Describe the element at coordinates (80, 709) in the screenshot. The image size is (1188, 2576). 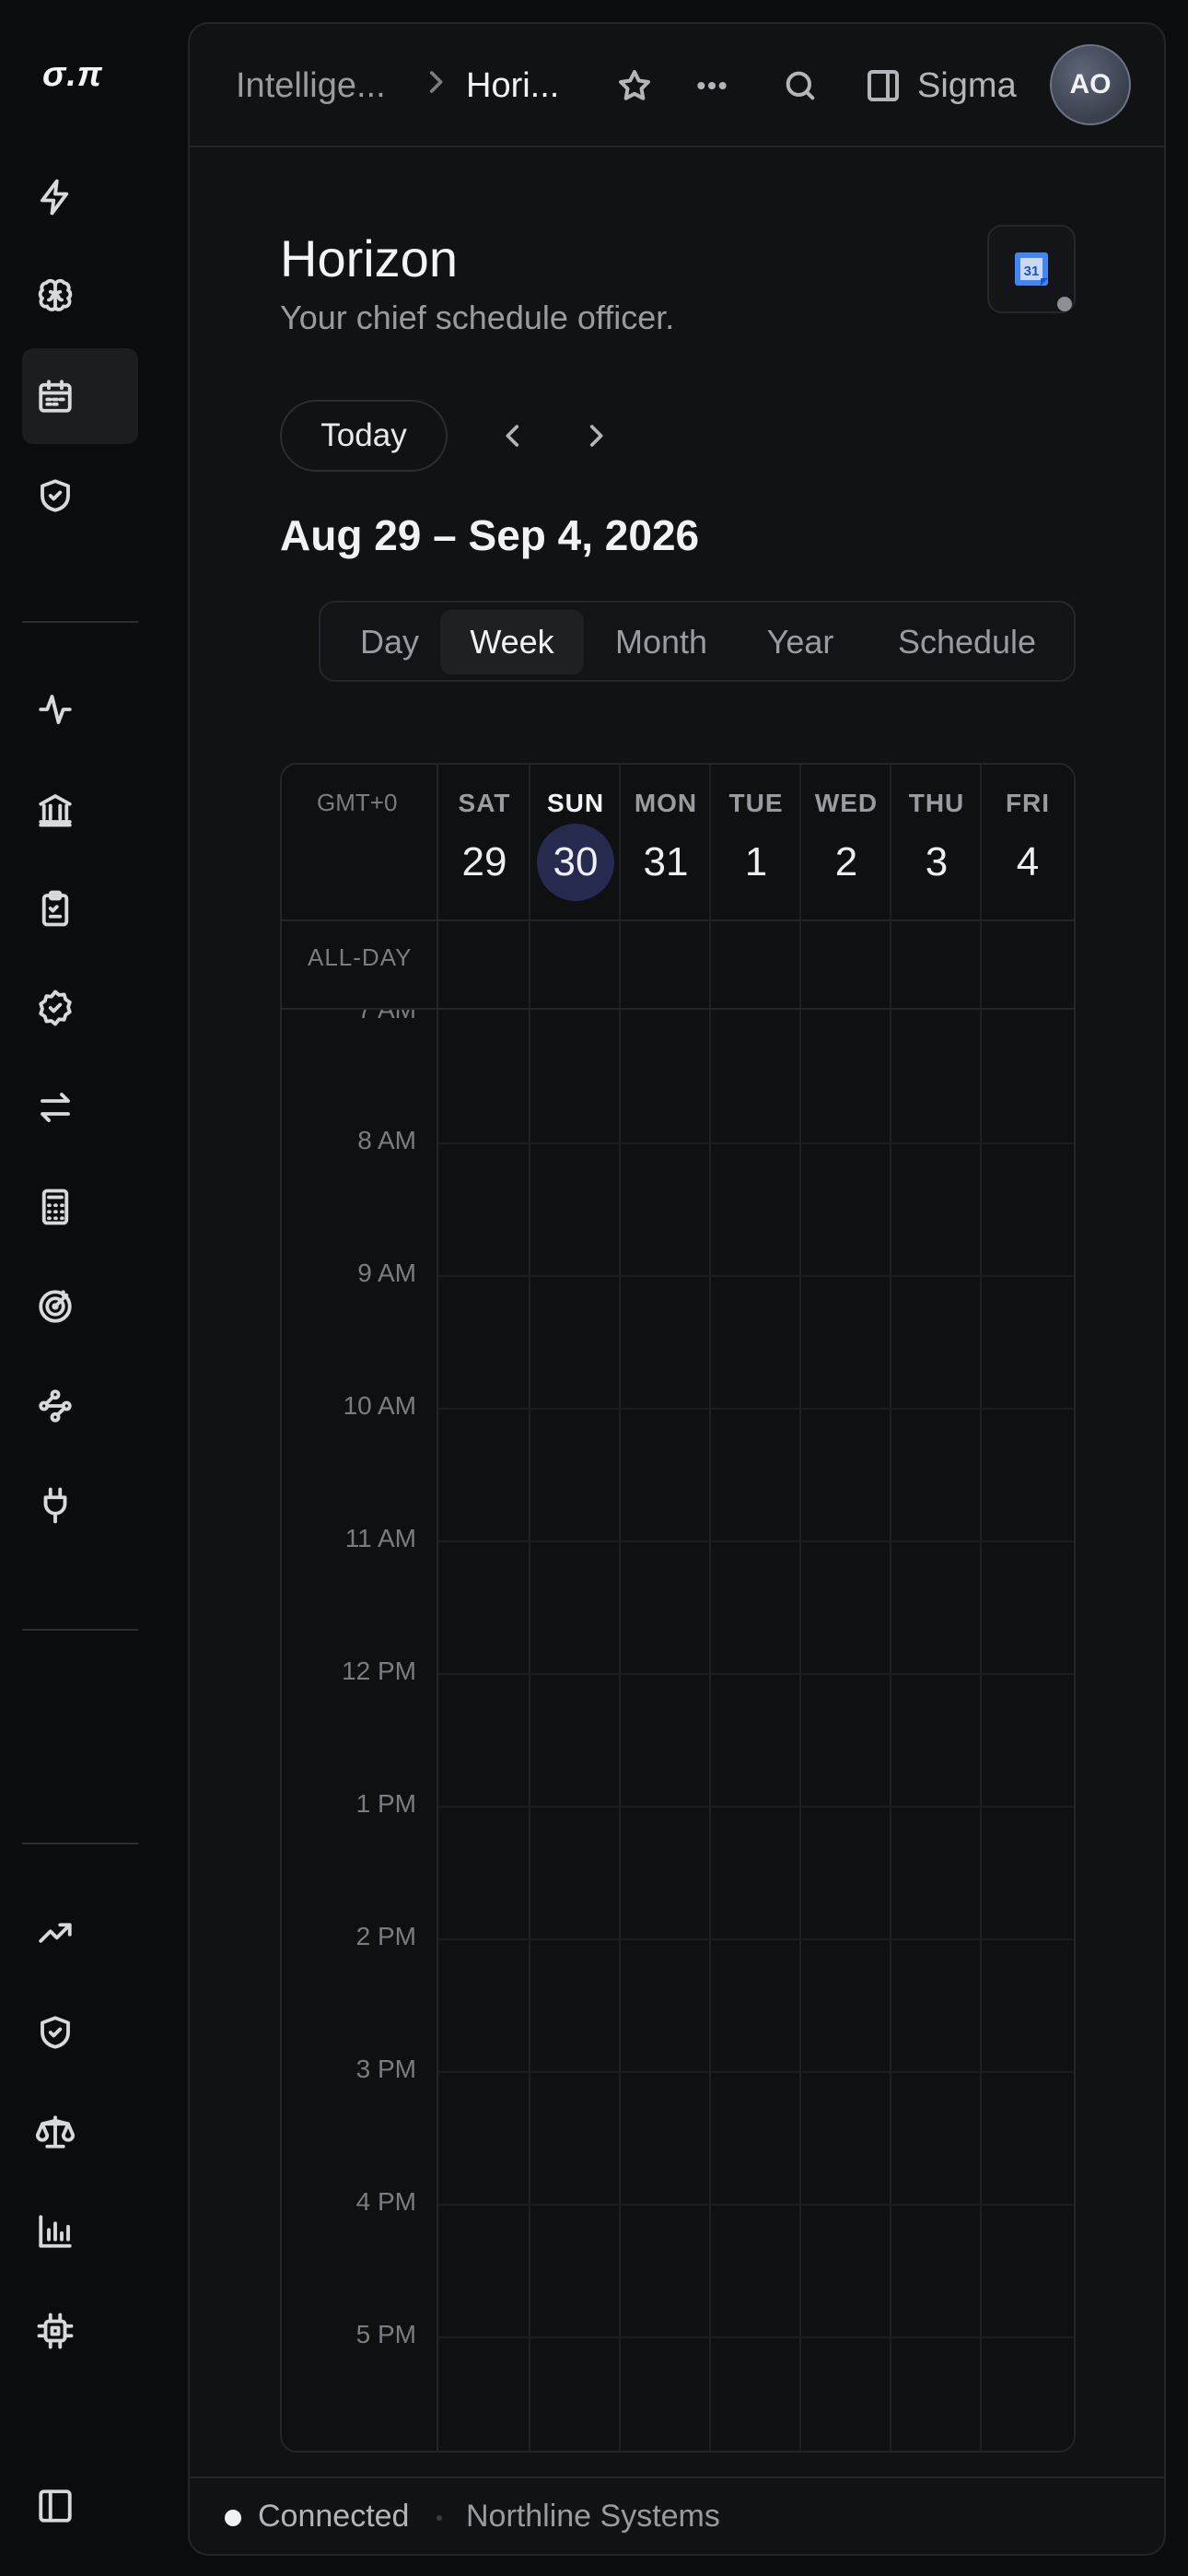
I see `sidebar-item-activity` at that location.